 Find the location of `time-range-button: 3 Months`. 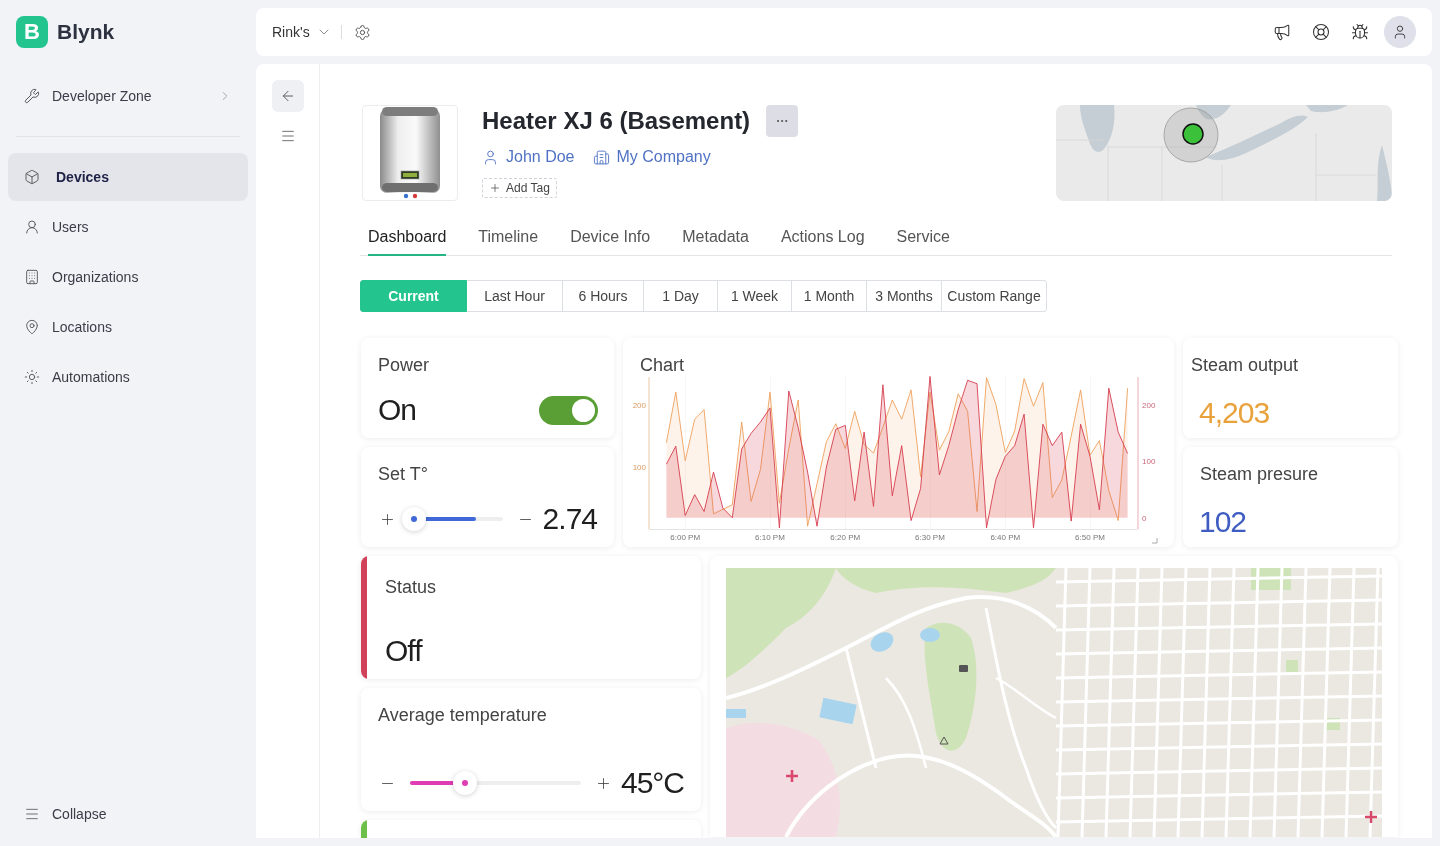

time-range-button: 3 Months is located at coordinates (904, 296).